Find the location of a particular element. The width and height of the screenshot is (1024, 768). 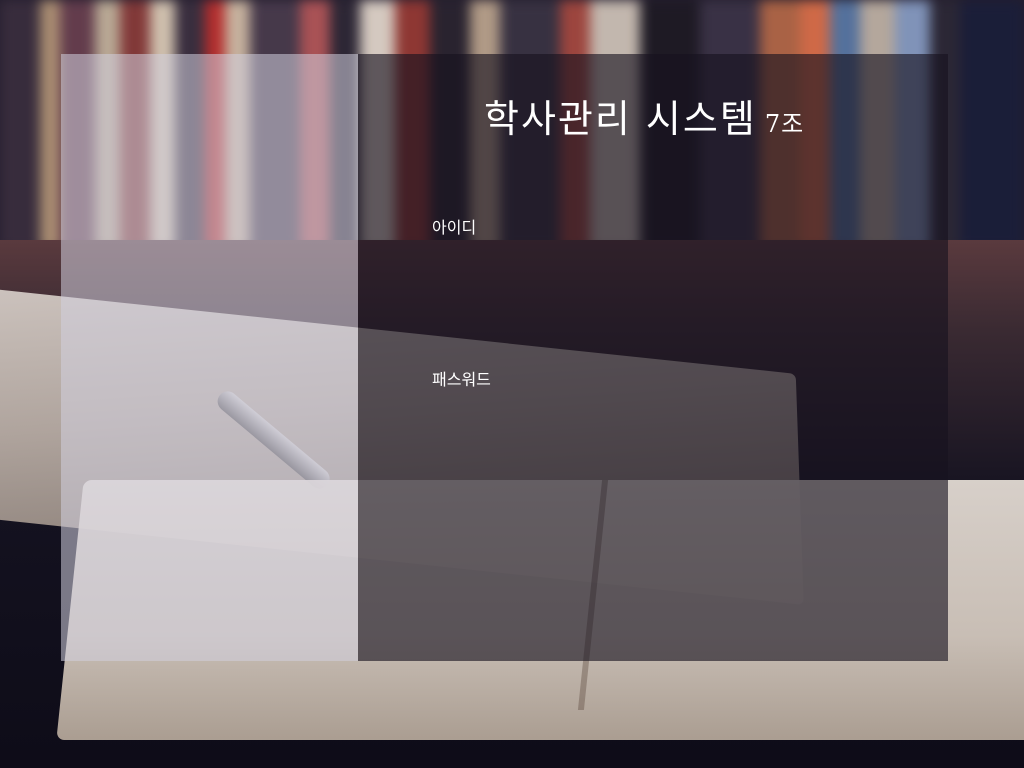

id-label: 아이디 is located at coordinates (454, 227).